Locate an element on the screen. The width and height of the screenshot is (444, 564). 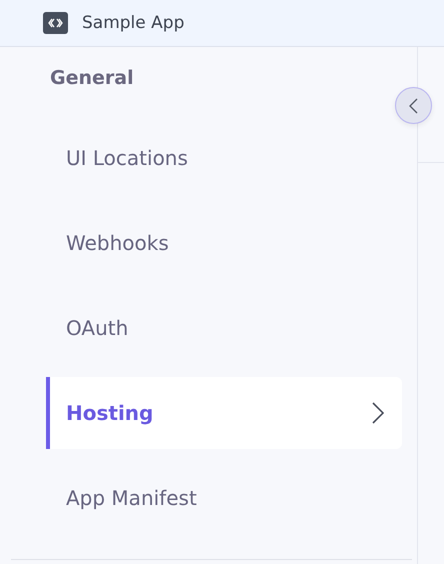
chevron-left-icon is located at coordinates (413, 106).